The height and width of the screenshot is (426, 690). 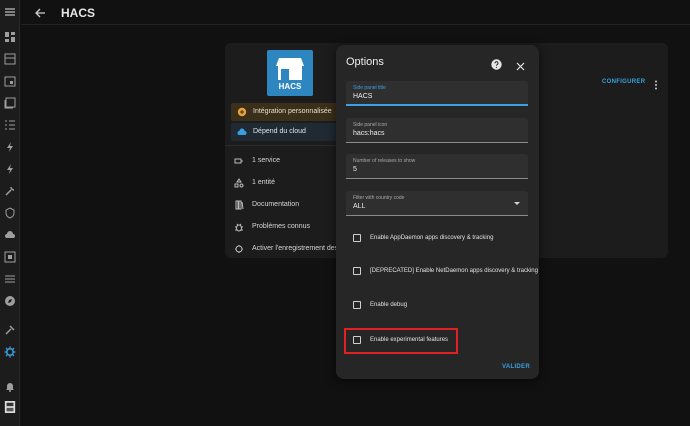 What do you see at coordinates (437, 203) in the screenshot?
I see `country-code-select: Filter with country code ALL` at bounding box center [437, 203].